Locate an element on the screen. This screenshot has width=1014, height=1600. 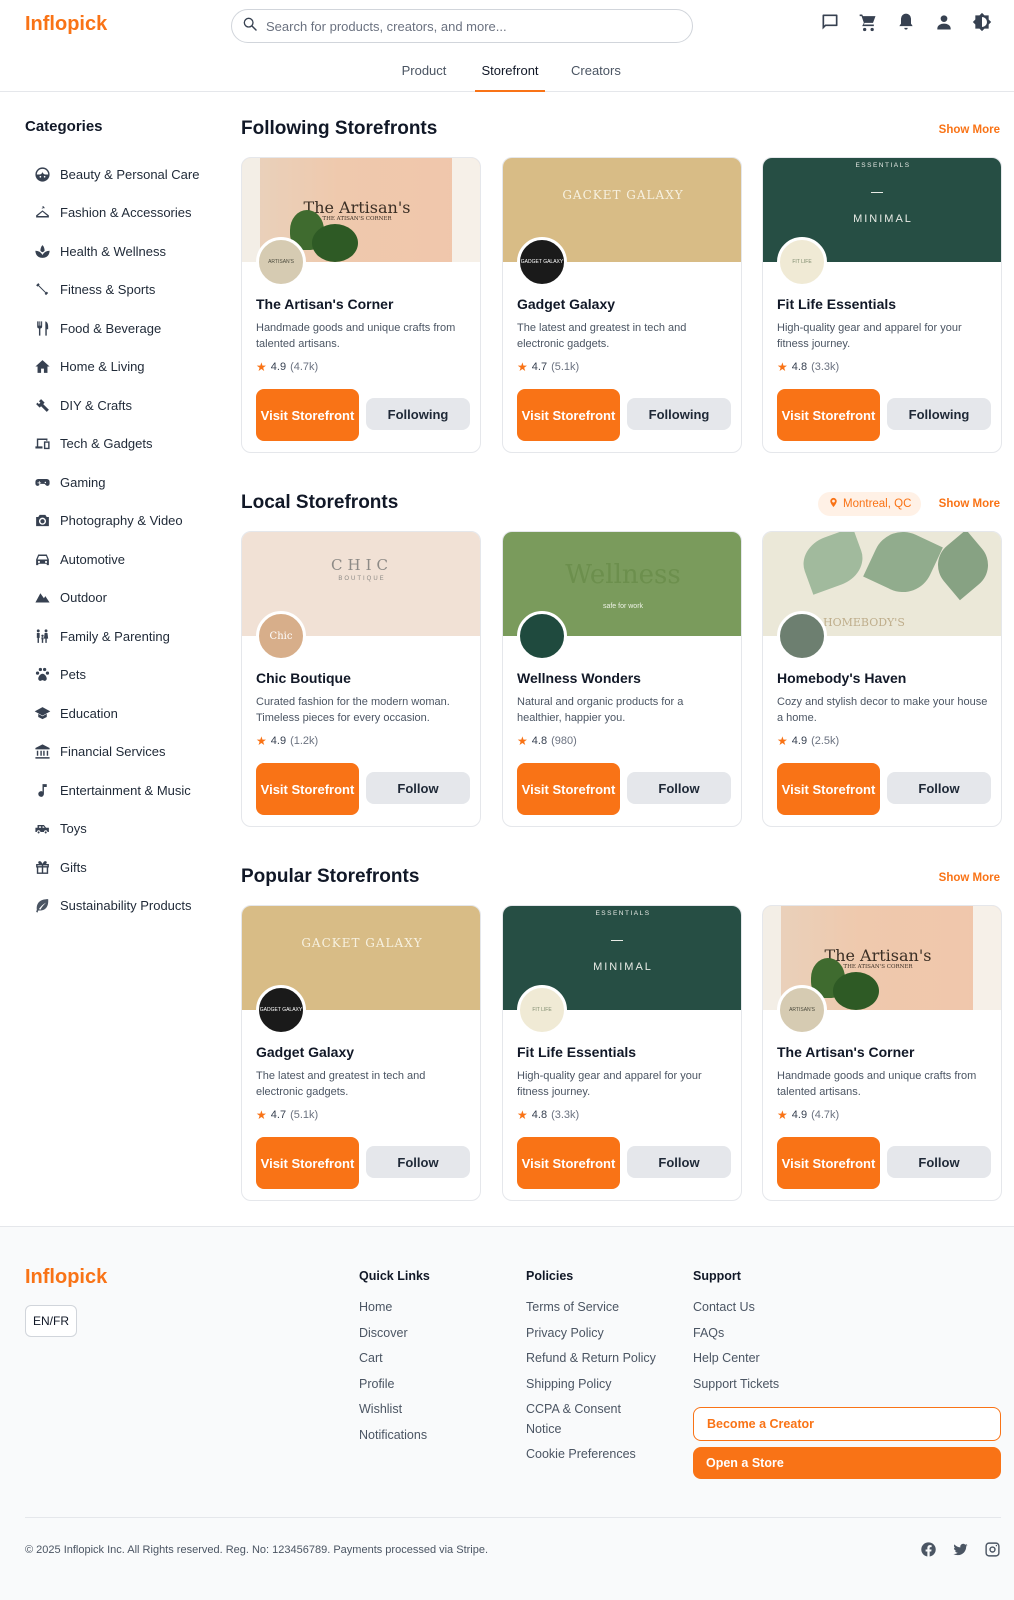
footer-link-faqs: FAQs is located at coordinates (736, 1334).